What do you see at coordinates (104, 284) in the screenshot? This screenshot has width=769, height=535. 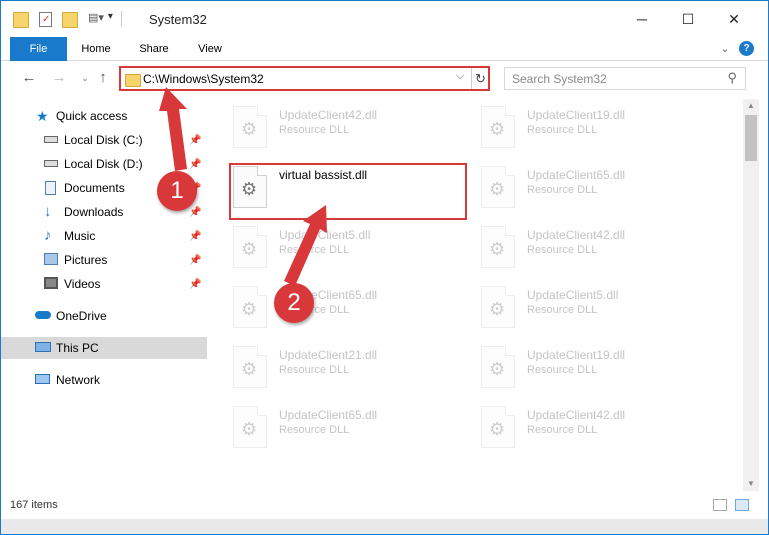 I see `nav-item-videos: Videos 📌` at bounding box center [104, 284].